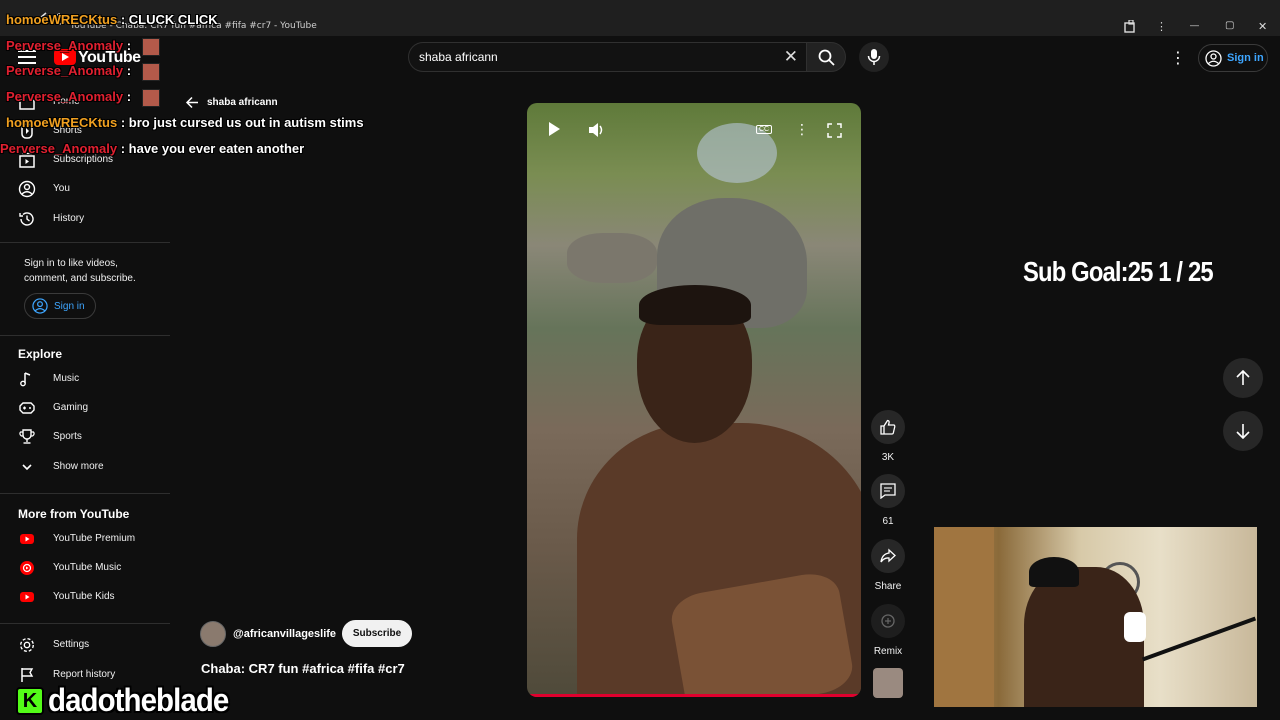 Image resolution: width=1280 pixels, height=720 pixels. Describe the element at coordinates (888, 500) in the screenshot. I see `comments-button: 61` at that location.